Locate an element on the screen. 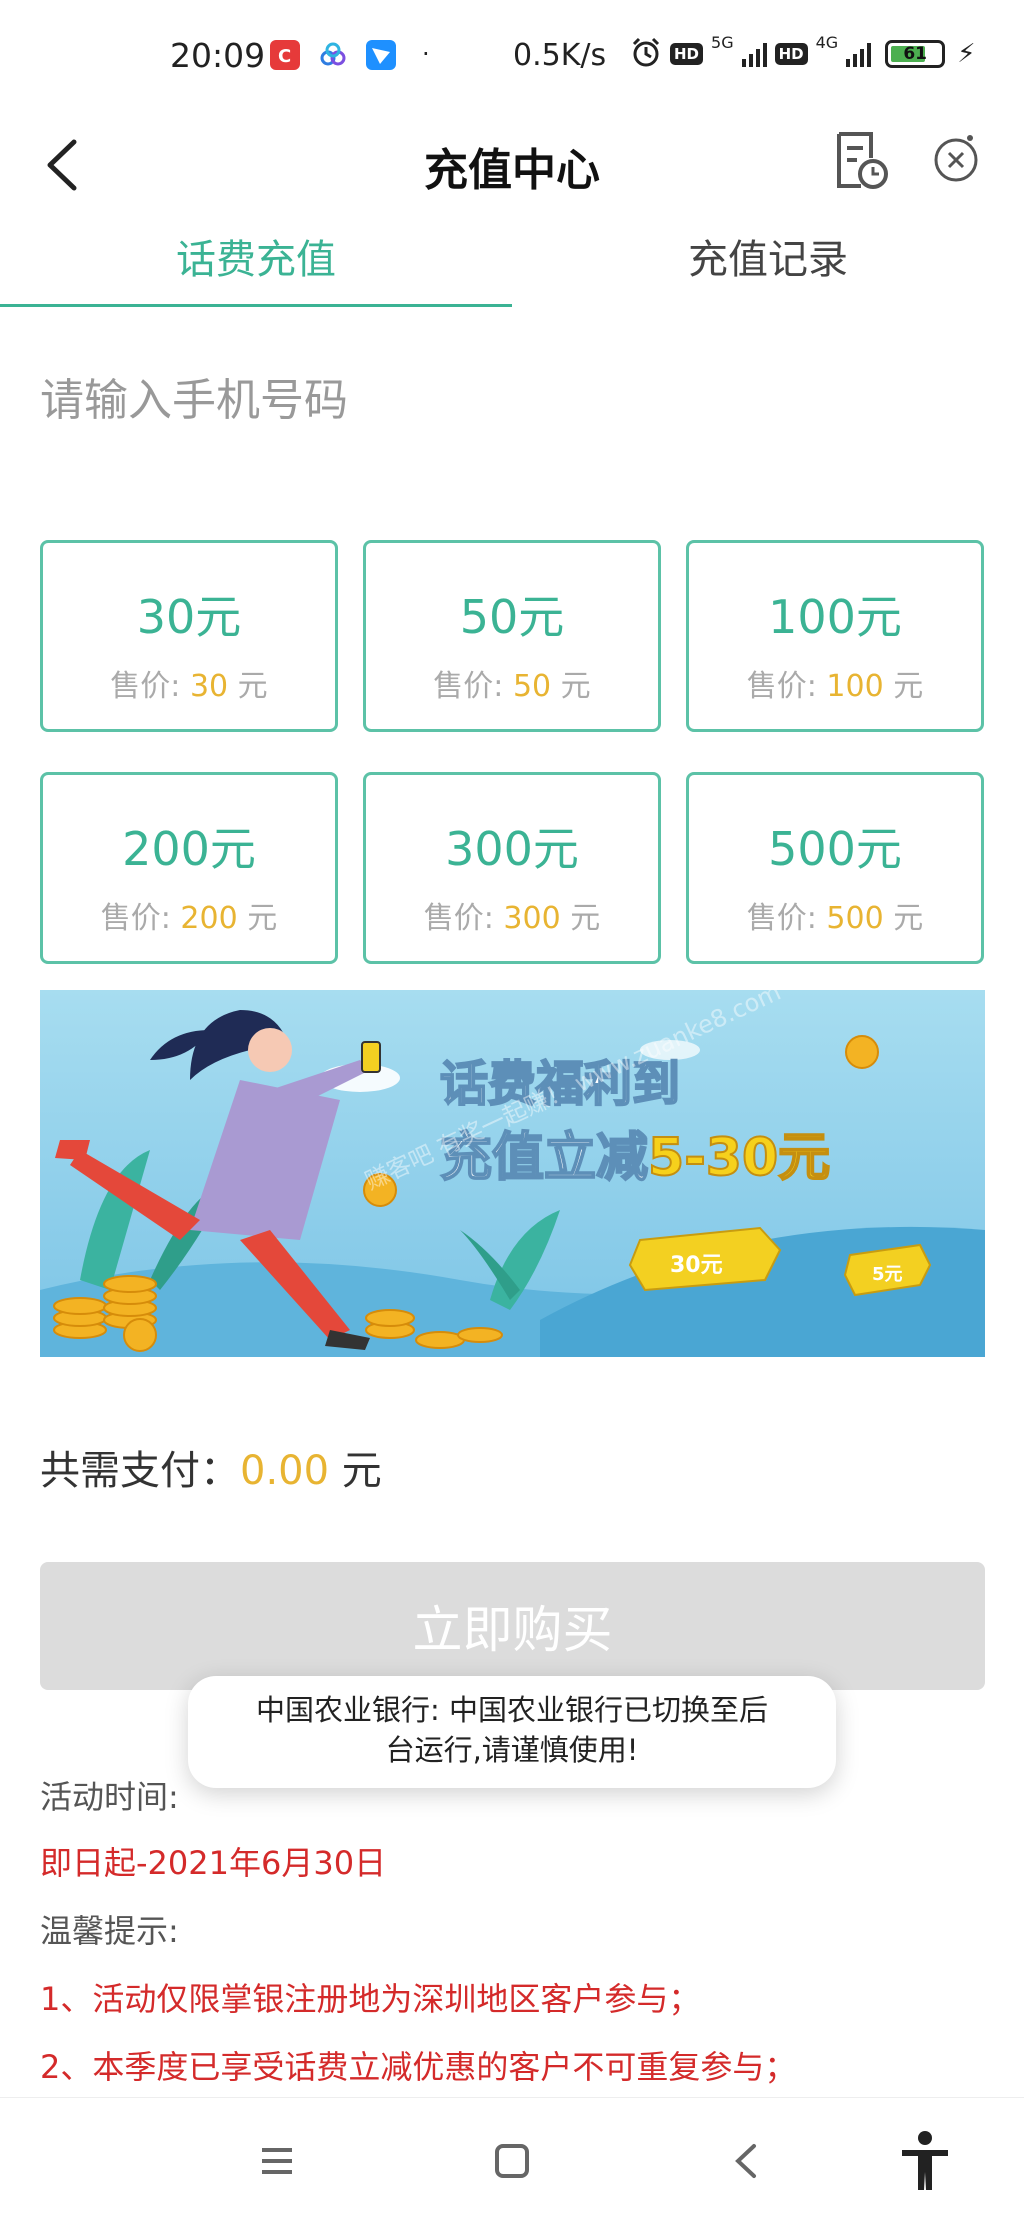 This screenshot has height=2219, width=1024. total-amount: 0.00 is located at coordinates (285, 1471).